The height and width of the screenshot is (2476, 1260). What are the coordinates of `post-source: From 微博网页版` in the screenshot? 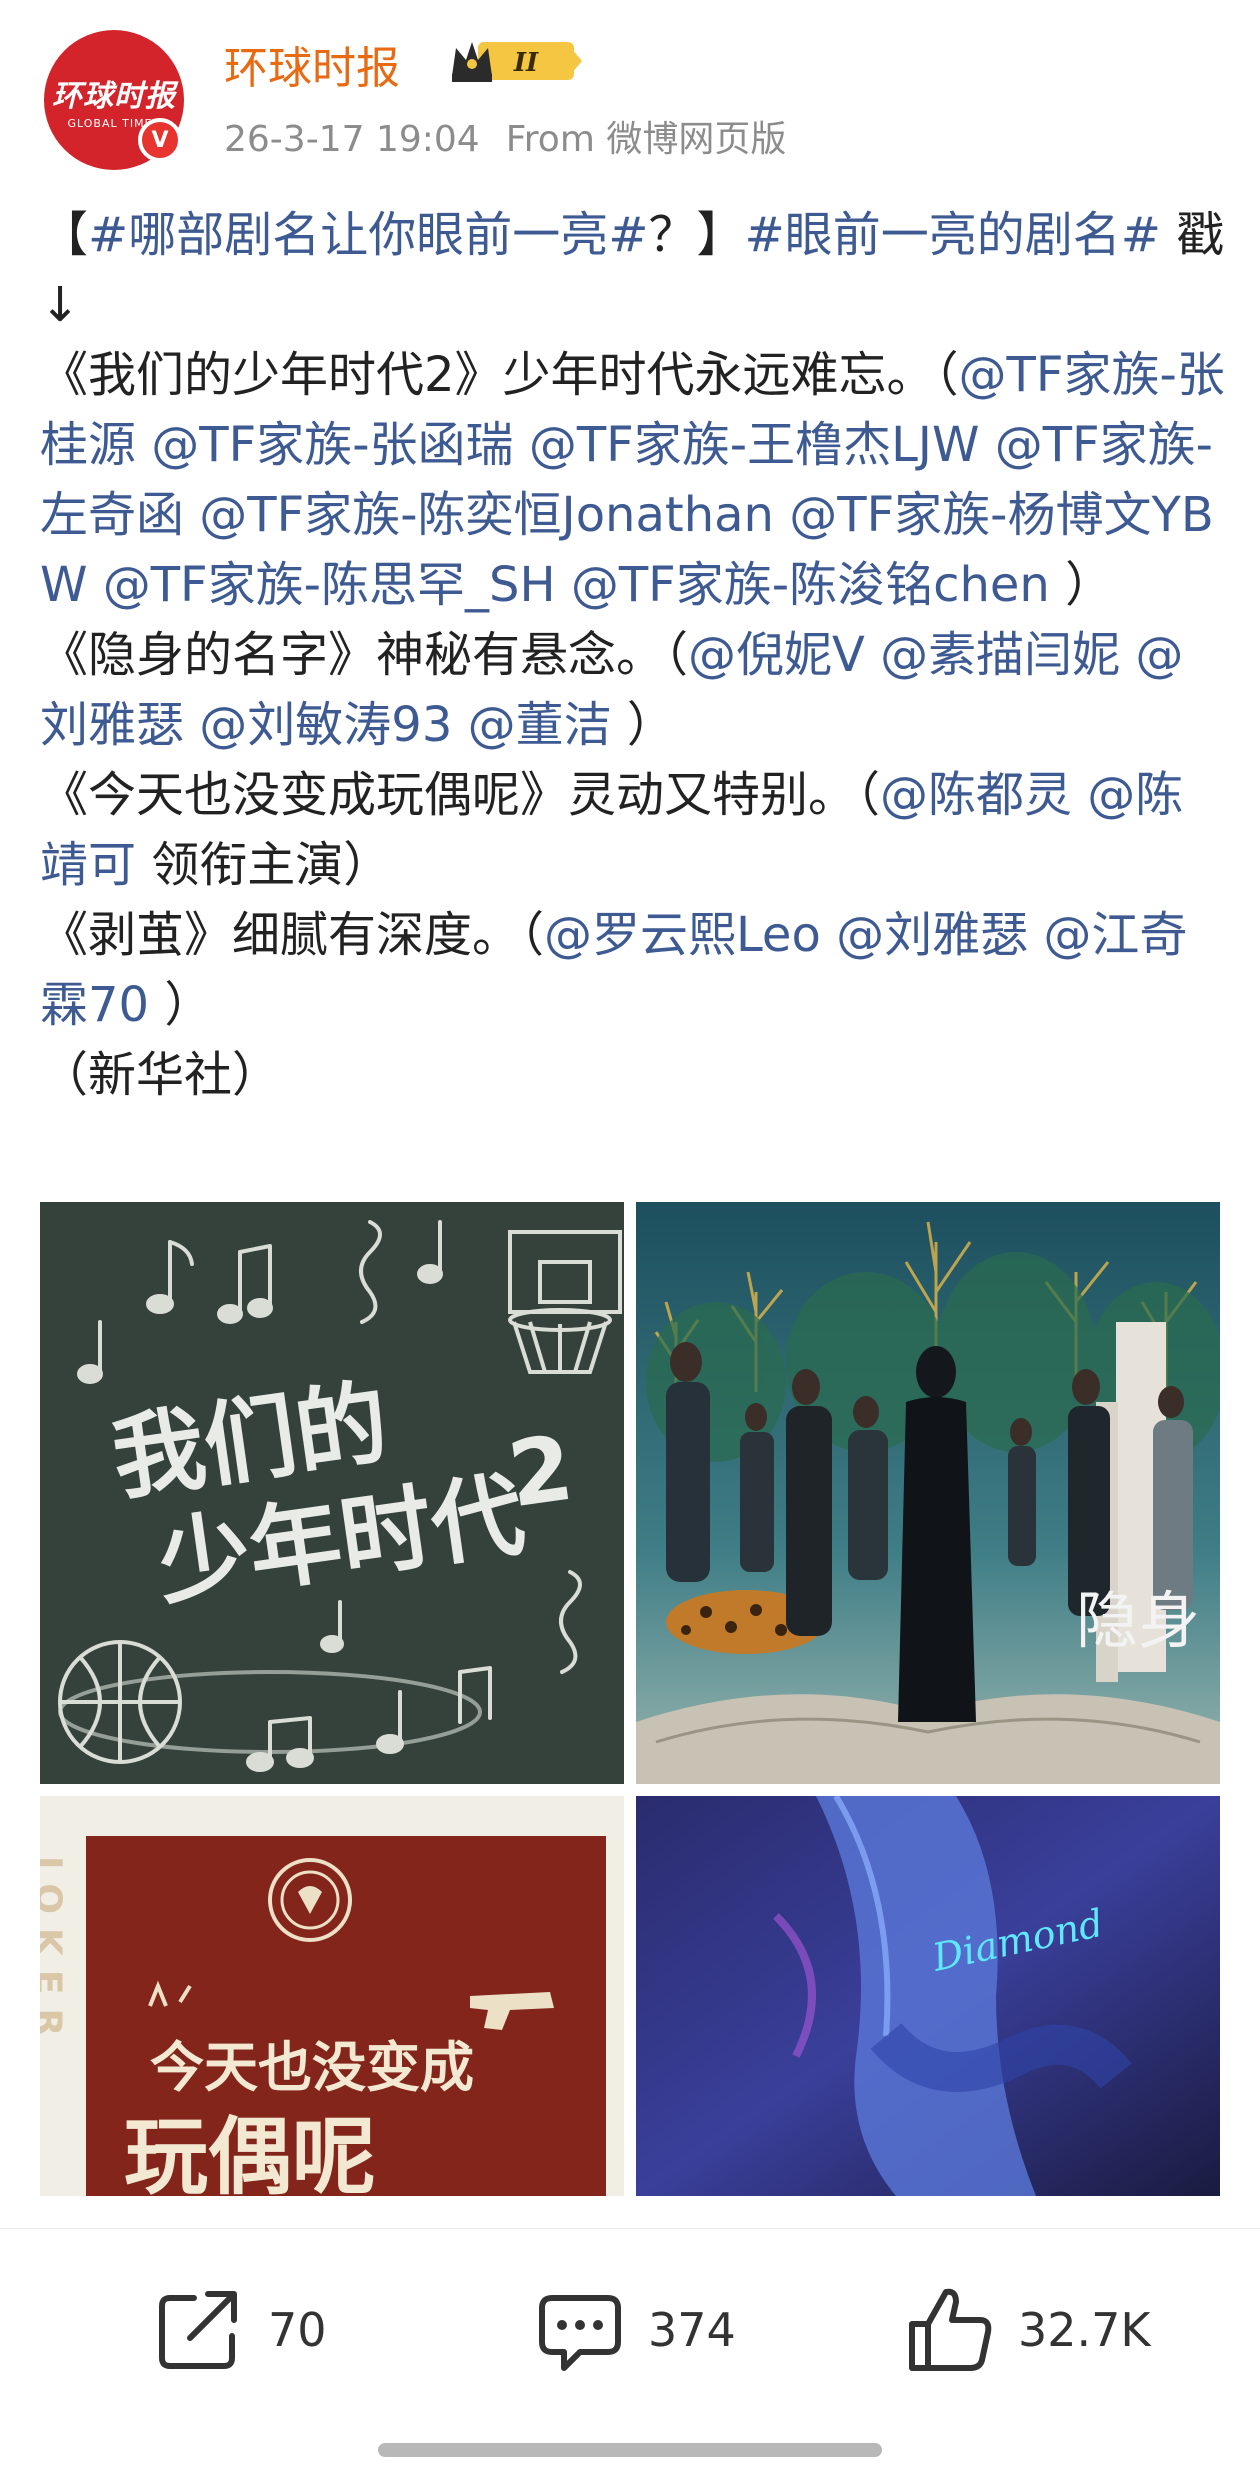 It's located at (646, 139).